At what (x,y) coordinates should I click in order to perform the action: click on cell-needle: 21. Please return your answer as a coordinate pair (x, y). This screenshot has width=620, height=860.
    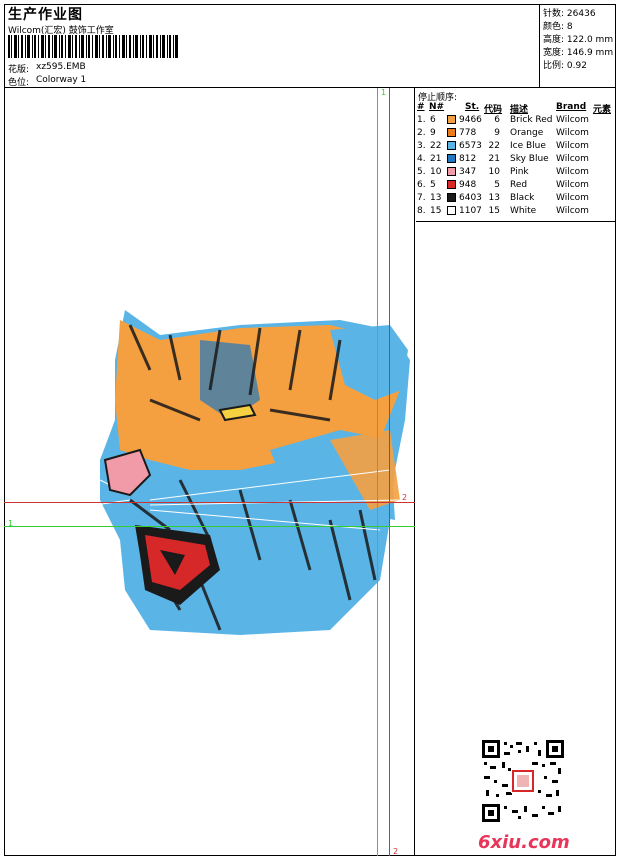
    Looking at the image, I should click on (436, 159).